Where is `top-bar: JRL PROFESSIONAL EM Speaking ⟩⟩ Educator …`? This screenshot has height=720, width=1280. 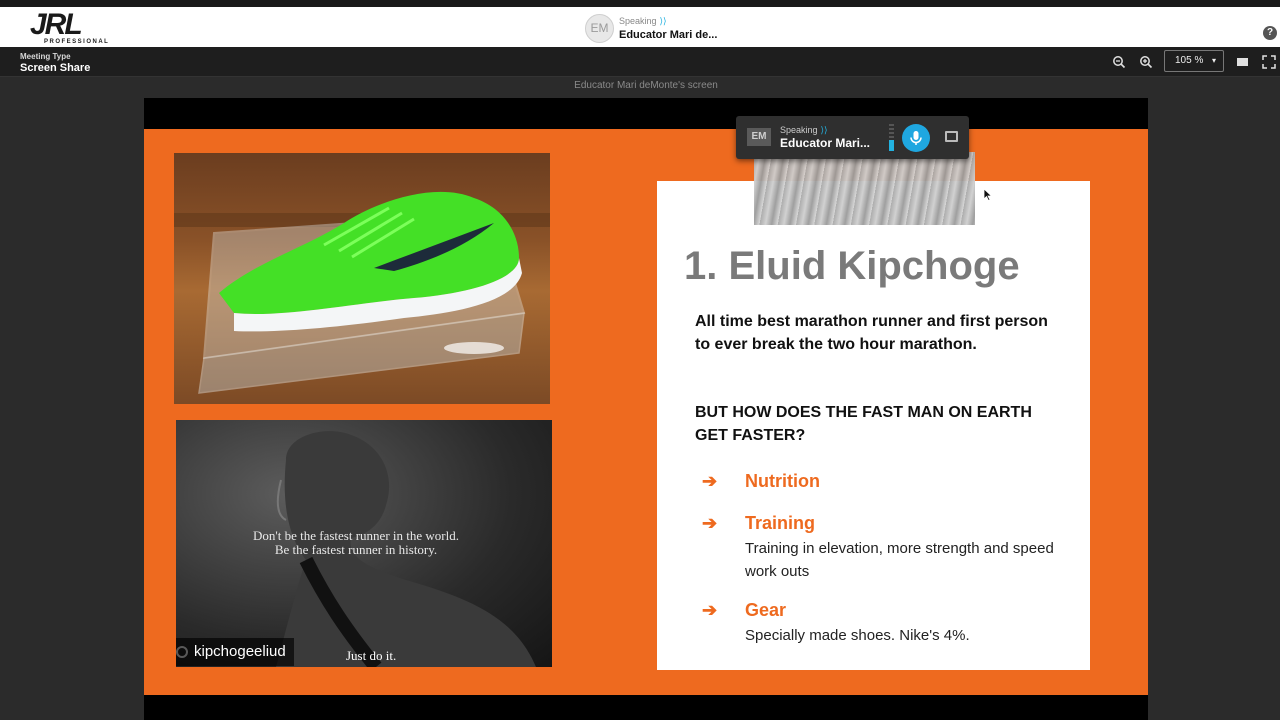 top-bar: JRL PROFESSIONAL EM Speaking ⟩⟩ Educator … is located at coordinates (640, 23).